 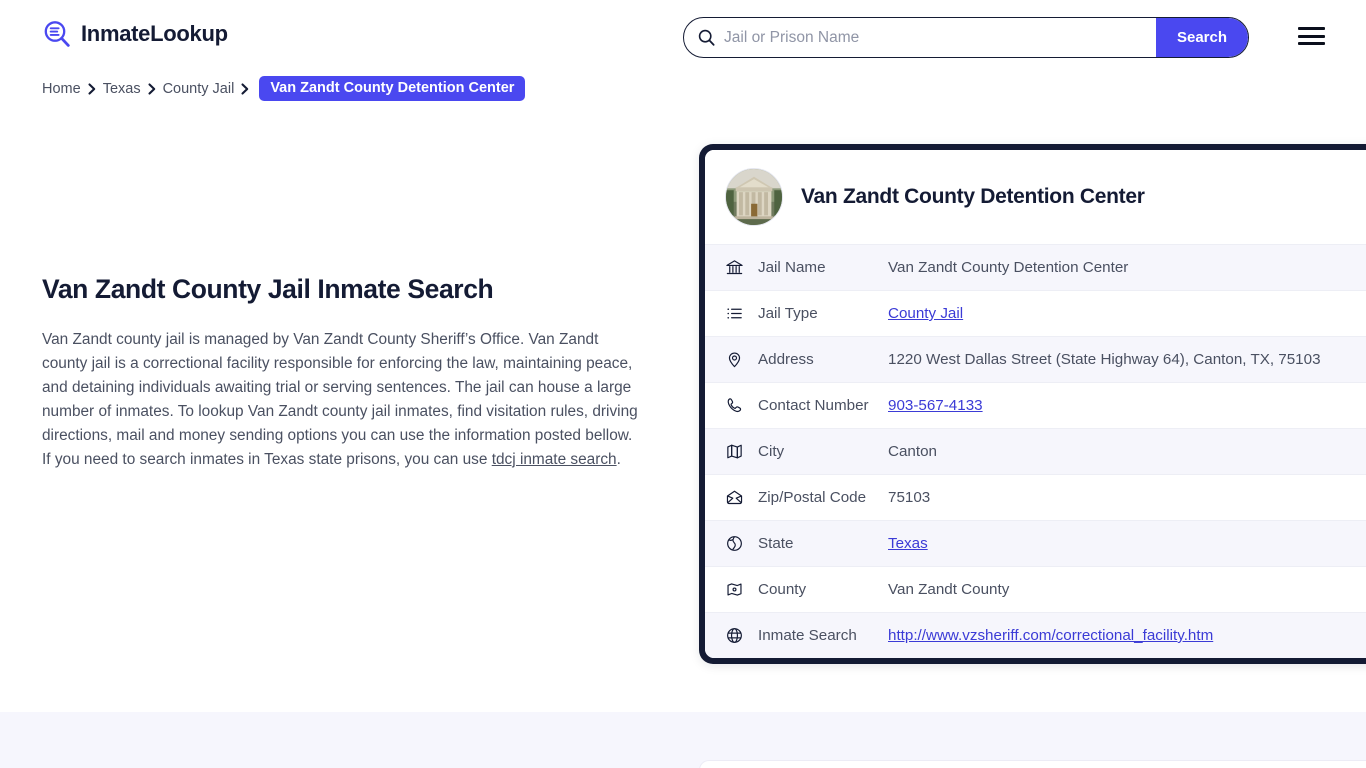 I want to click on row-value: Canton, so click(x=912, y=451).